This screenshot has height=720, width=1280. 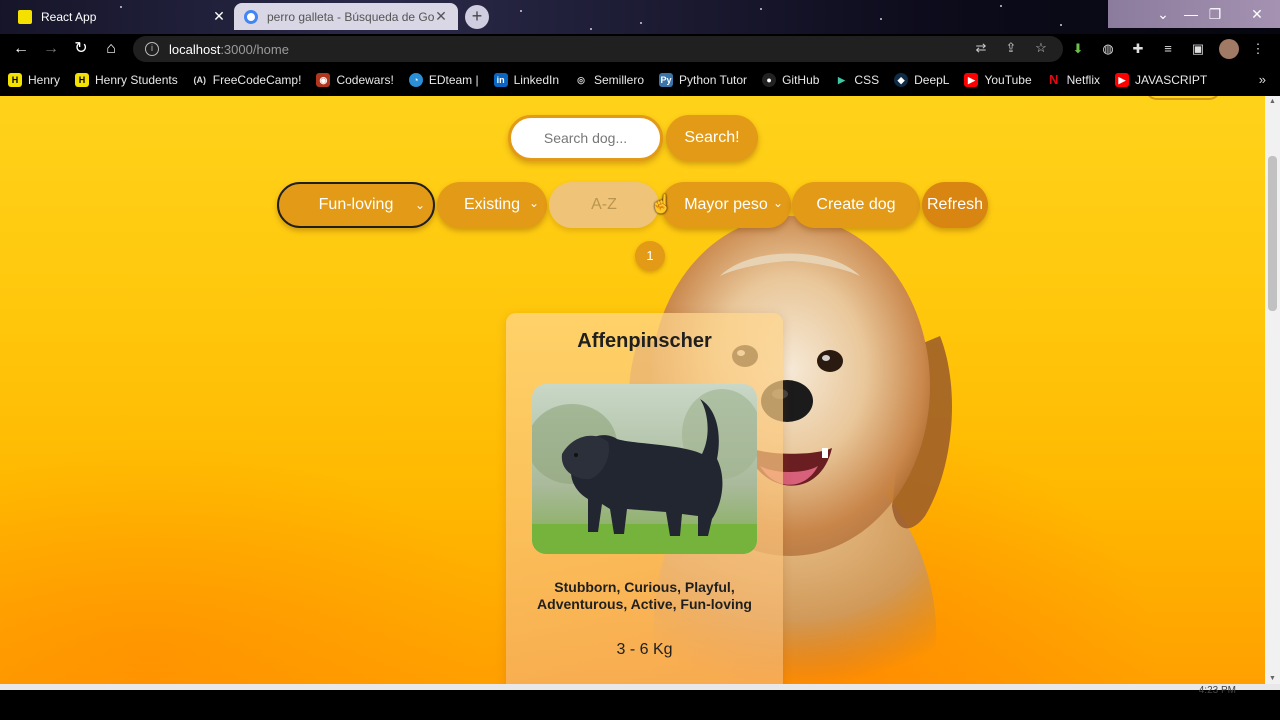 What do you see at coordinates (1138, 49) in the screenshot?
I see `puzzle-extensions-icon: ✚` at bounding box center [1138, 49].